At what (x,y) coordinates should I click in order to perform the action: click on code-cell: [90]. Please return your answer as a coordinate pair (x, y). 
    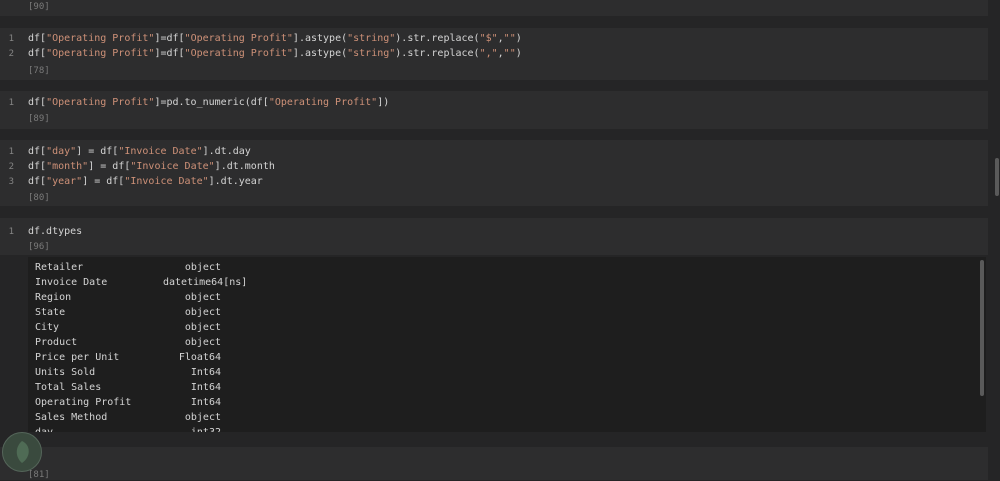
    Looking at the image, I should click on (494, 8).